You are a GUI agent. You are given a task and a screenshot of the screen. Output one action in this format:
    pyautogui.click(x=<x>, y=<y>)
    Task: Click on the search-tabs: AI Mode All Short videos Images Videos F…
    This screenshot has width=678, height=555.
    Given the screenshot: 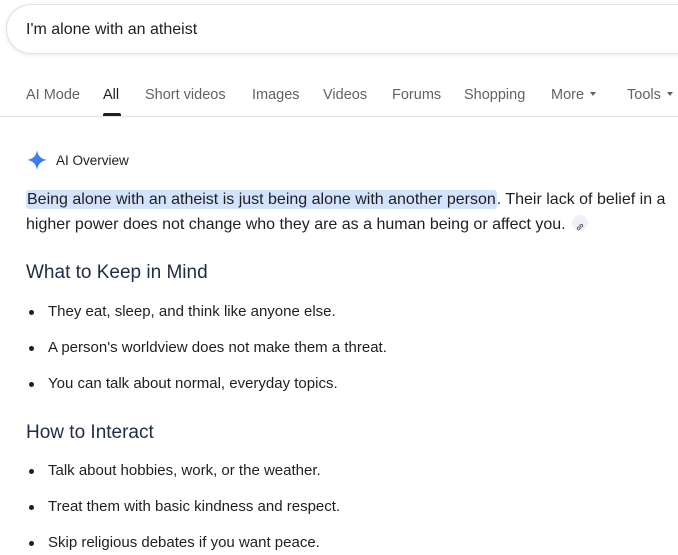 What is the action you would take?
    pyautogui.click(x=339, y=98)
    